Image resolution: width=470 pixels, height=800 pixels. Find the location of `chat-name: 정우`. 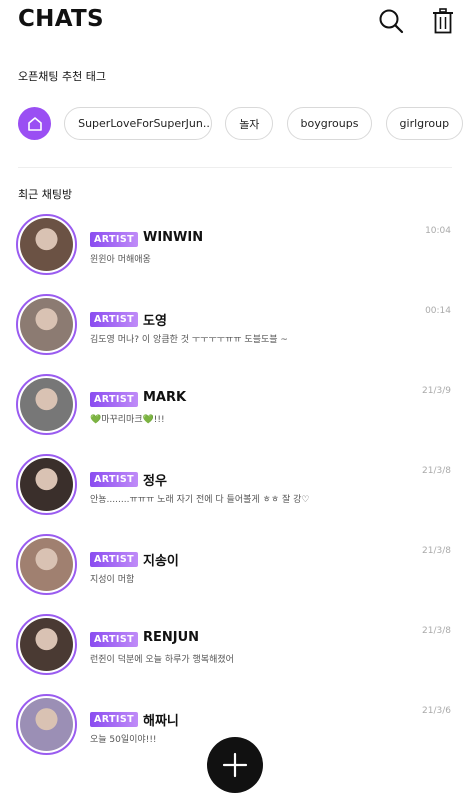

chat-name: 정우 is located at coordinates (155, 481).